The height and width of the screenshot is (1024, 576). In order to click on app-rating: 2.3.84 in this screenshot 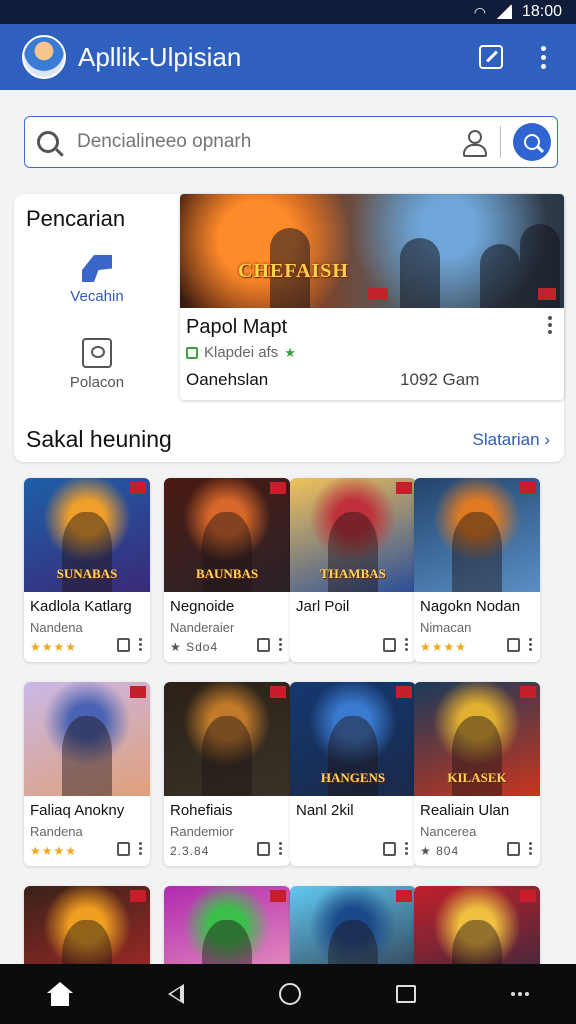, I will do `click(190, 851)`.